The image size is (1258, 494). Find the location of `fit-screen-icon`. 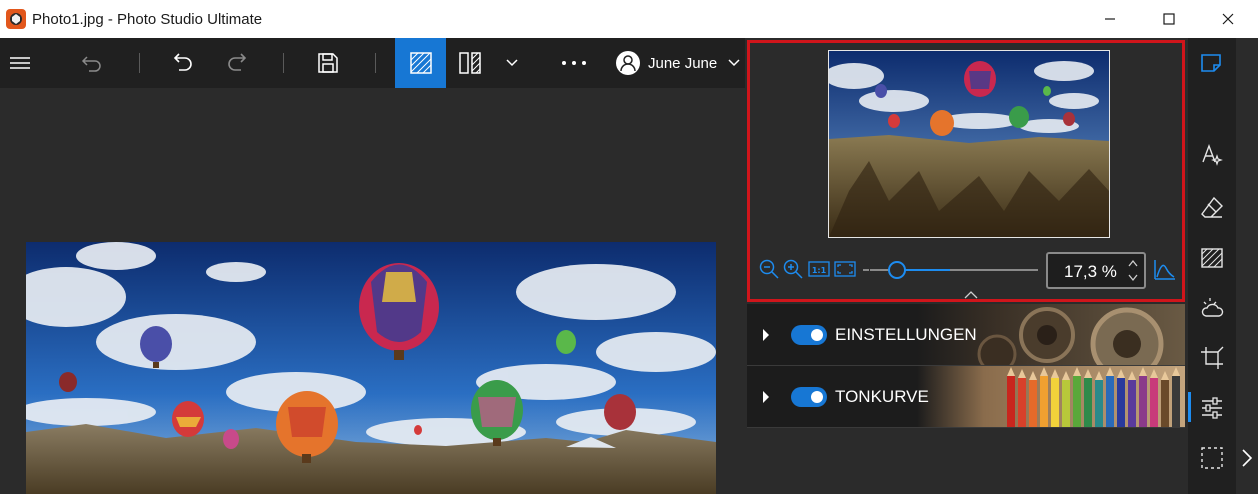

fit-screen-icon is located at coordinates (845, 269).